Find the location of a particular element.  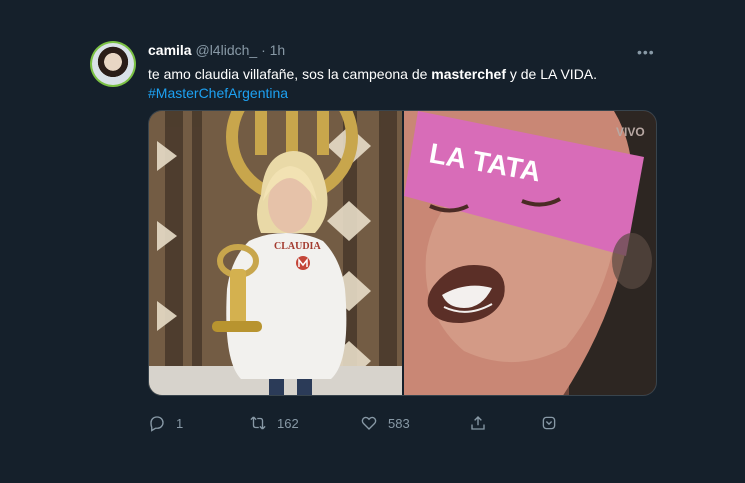

bookmark-button is located at coordinates (549, 423).